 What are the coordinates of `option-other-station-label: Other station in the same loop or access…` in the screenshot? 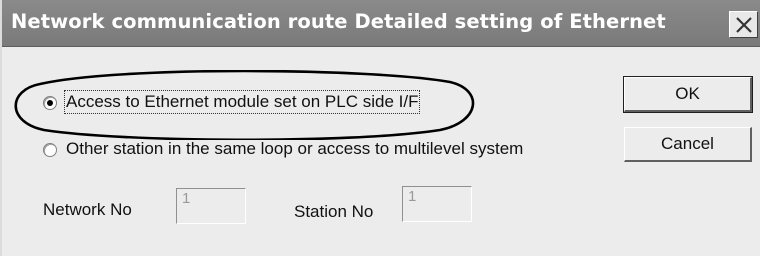 It's located at (294, 149).